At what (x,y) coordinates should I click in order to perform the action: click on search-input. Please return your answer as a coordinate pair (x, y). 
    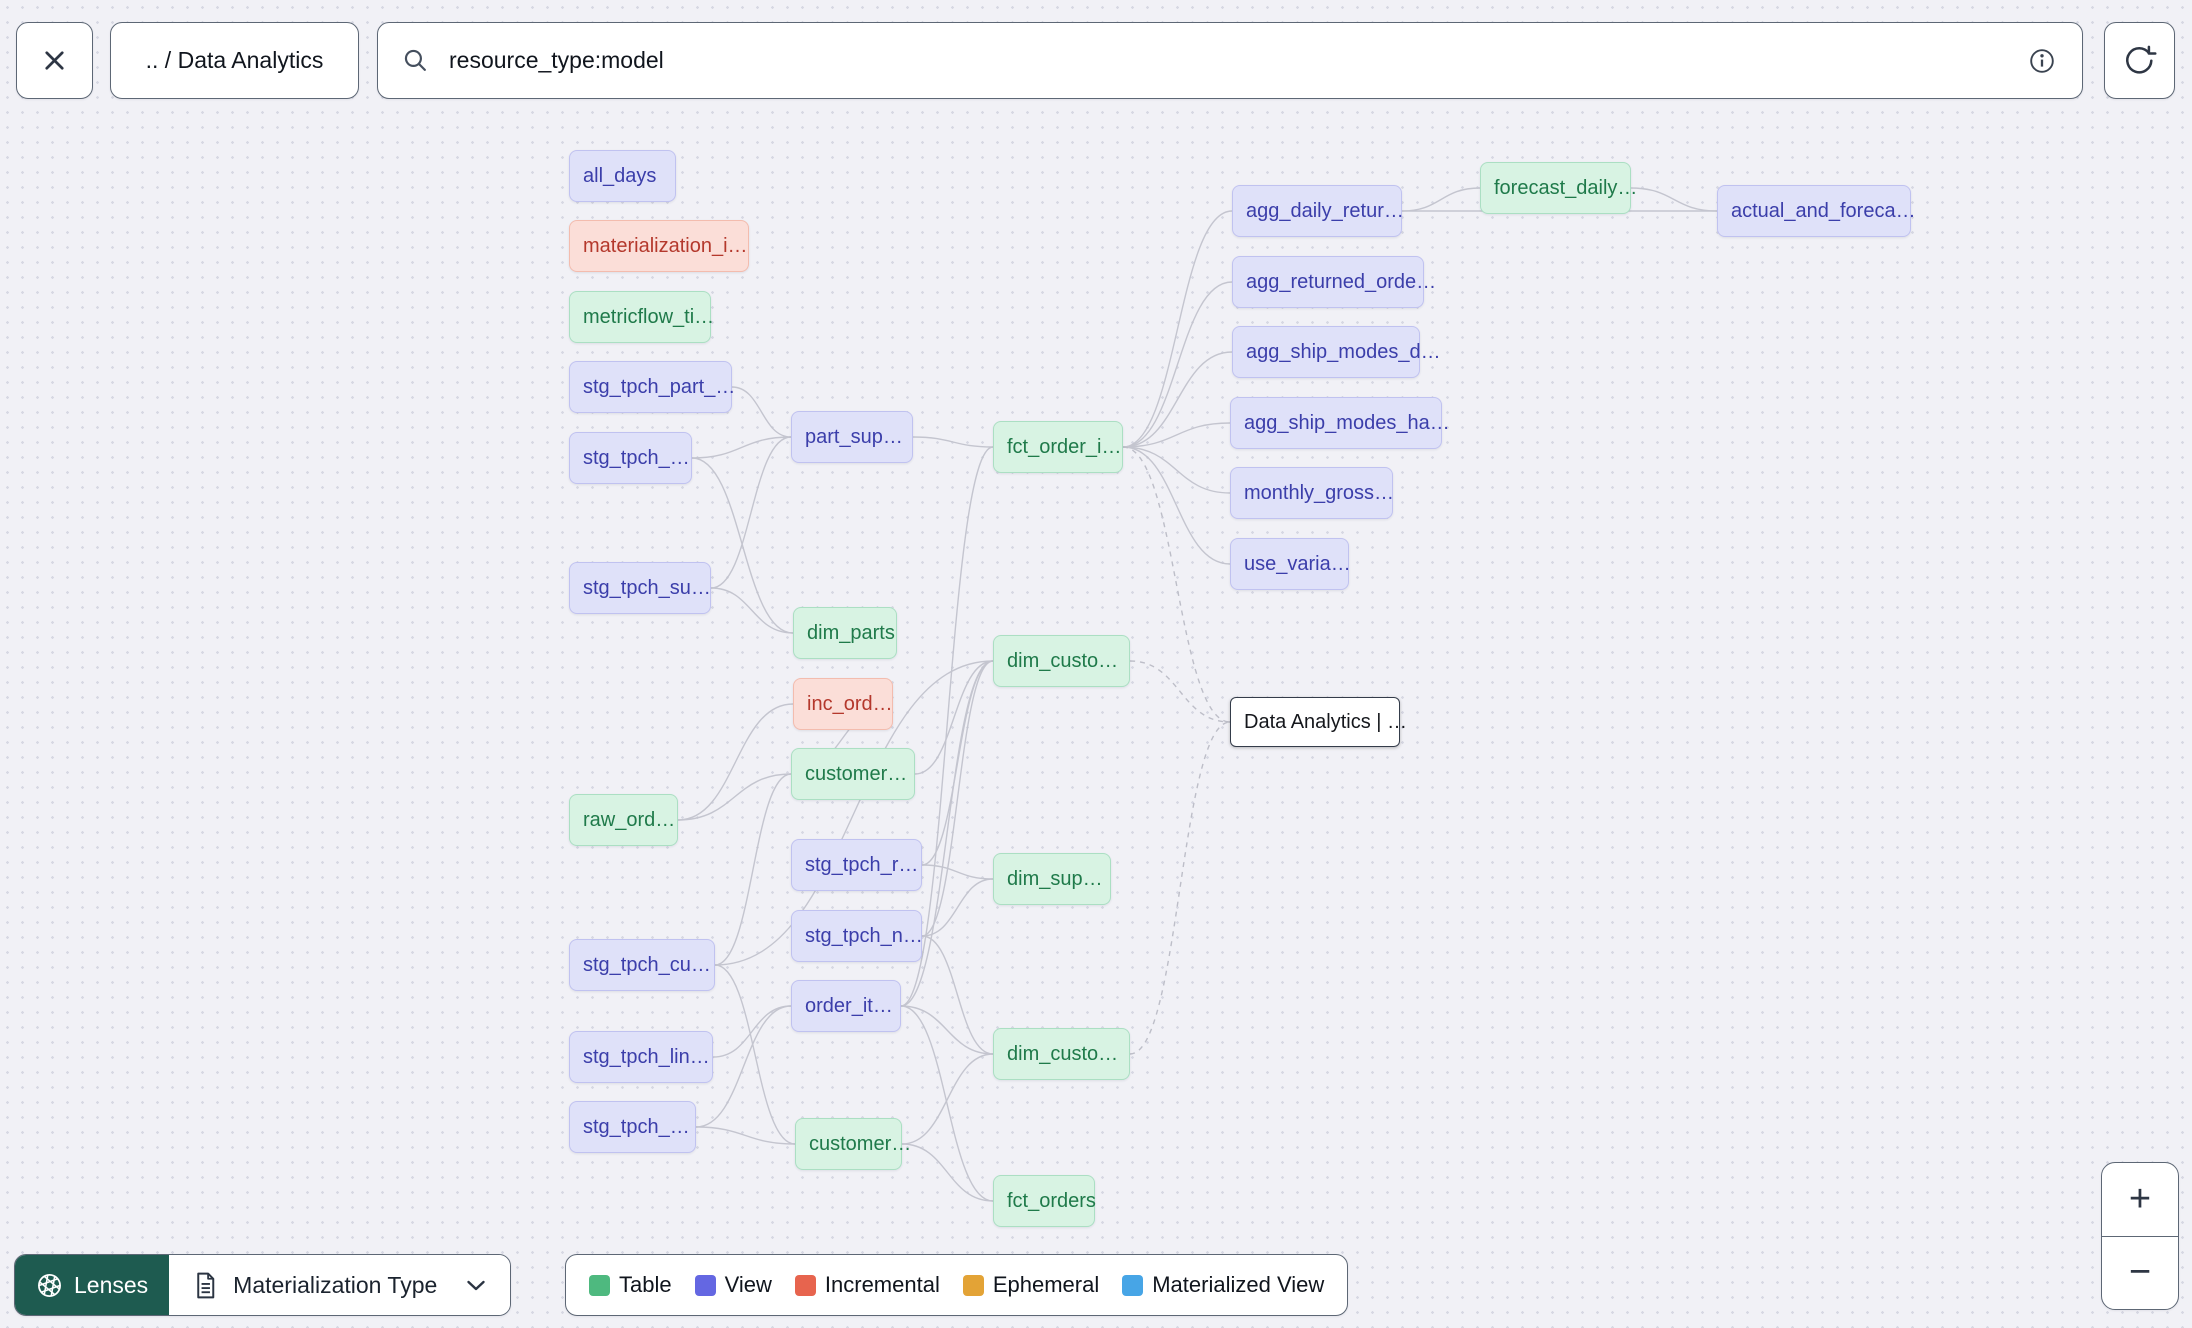
    Looking at the image, I should click on (1227, 60).